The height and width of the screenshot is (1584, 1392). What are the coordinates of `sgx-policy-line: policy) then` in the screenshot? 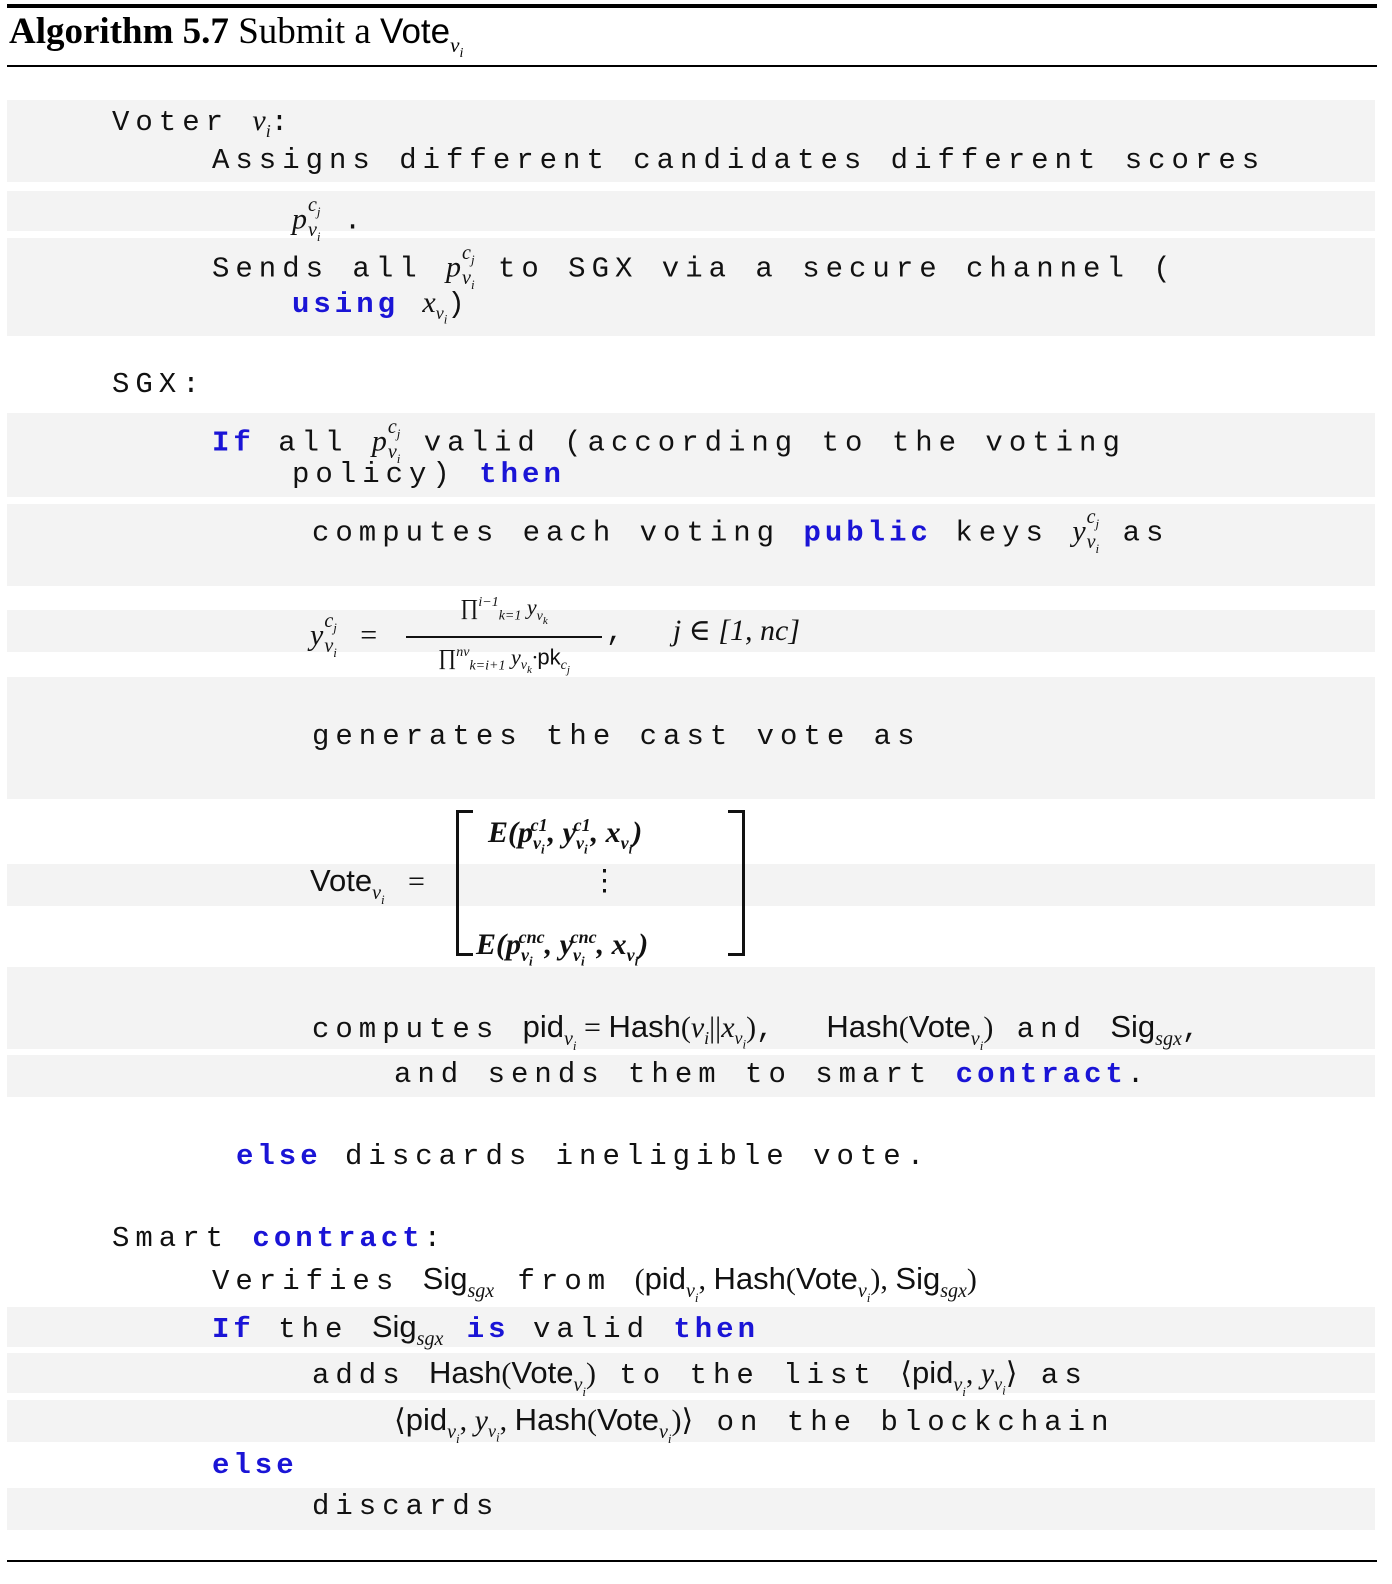 It's located at (428, 474).